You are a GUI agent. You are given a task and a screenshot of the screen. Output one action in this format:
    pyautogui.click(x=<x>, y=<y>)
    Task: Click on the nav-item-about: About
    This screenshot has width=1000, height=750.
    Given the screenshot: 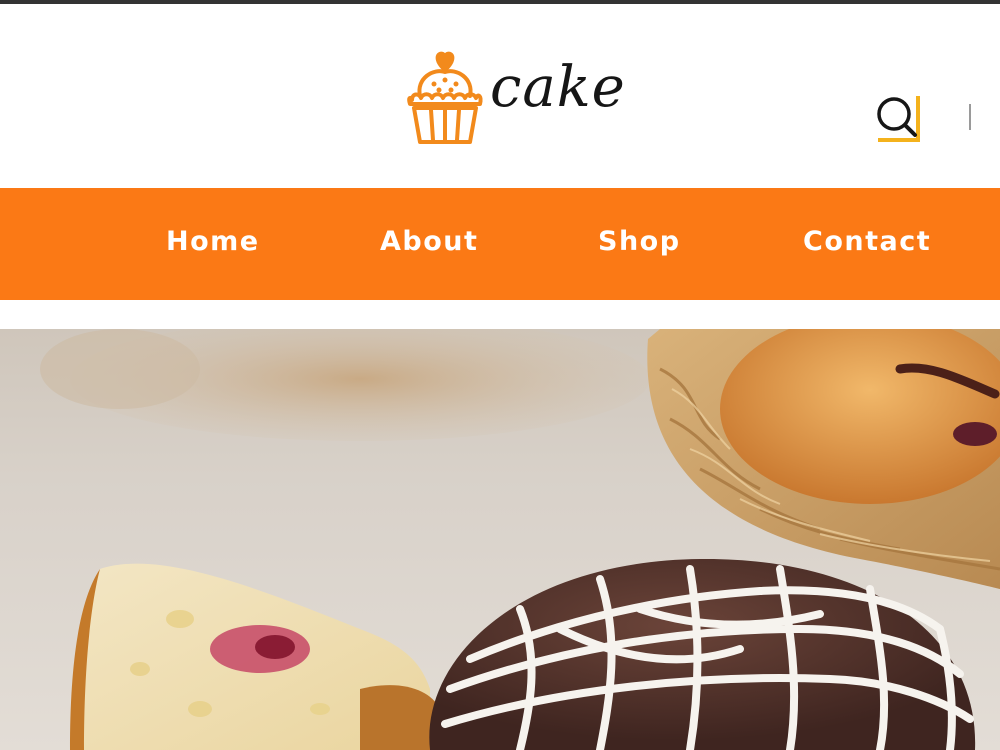 What is the action you would take?
    pyautogui.click(x=429, y=241)
    